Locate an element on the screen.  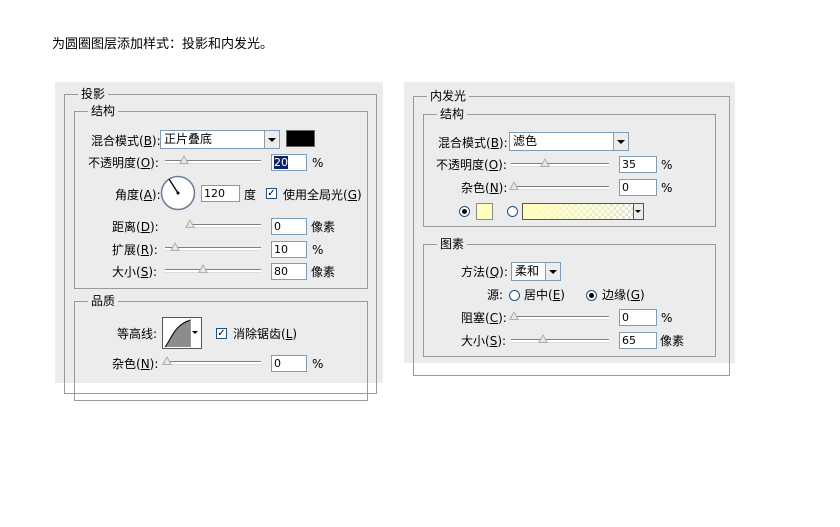
glow-opacity-input: 35 is located at coordinates (638, 164).